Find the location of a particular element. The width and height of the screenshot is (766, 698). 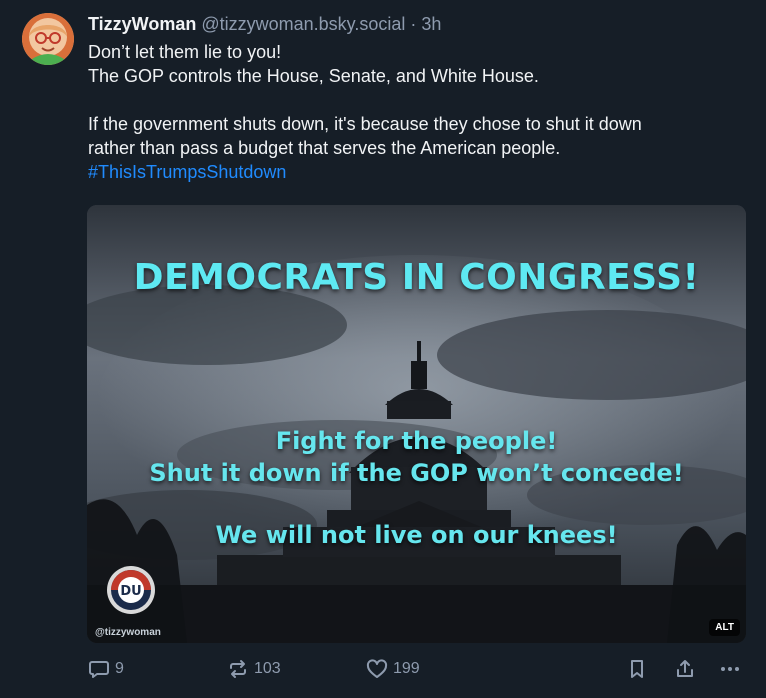

repost-button: 103 is located at coordinates (254, 669).